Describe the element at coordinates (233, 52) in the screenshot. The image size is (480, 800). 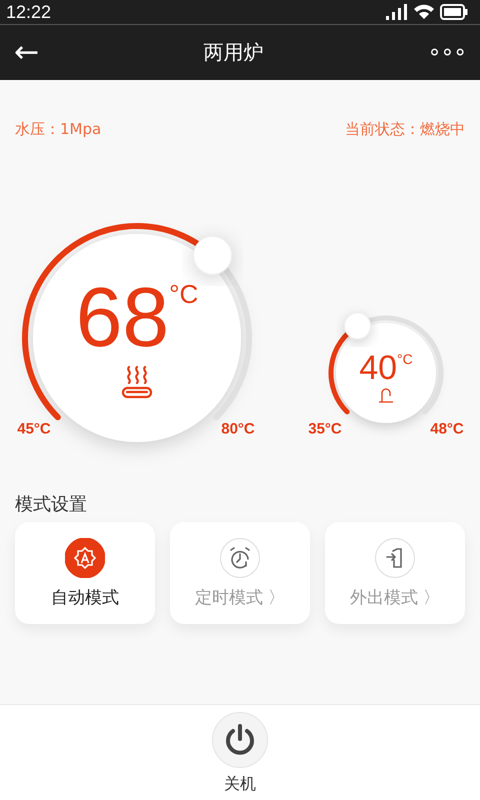
I see `page-title: 两用炉` at that location.